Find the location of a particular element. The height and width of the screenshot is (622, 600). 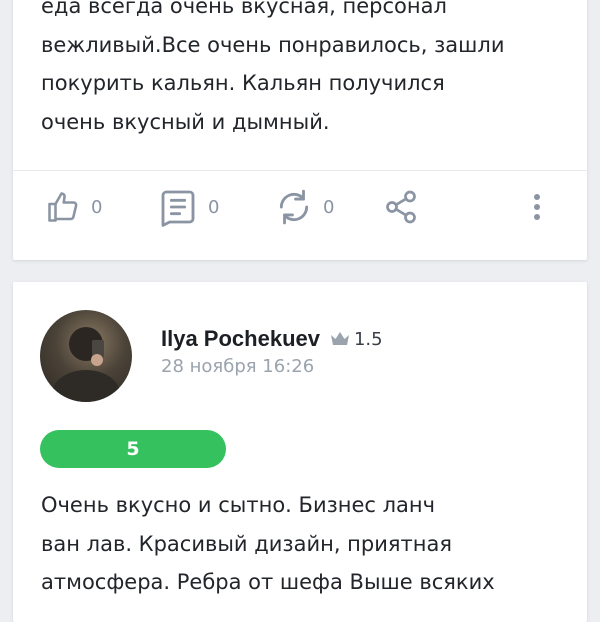

repost-count: 0 is located at coordinates (329, 207).